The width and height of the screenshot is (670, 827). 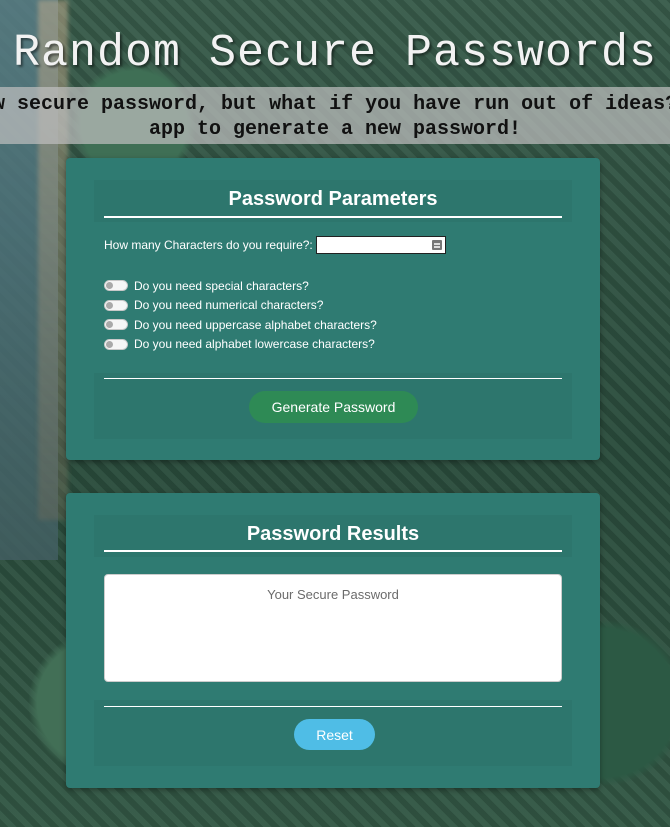 I want to click on uppercase-toggle-switch, so click(x=116, y=325).